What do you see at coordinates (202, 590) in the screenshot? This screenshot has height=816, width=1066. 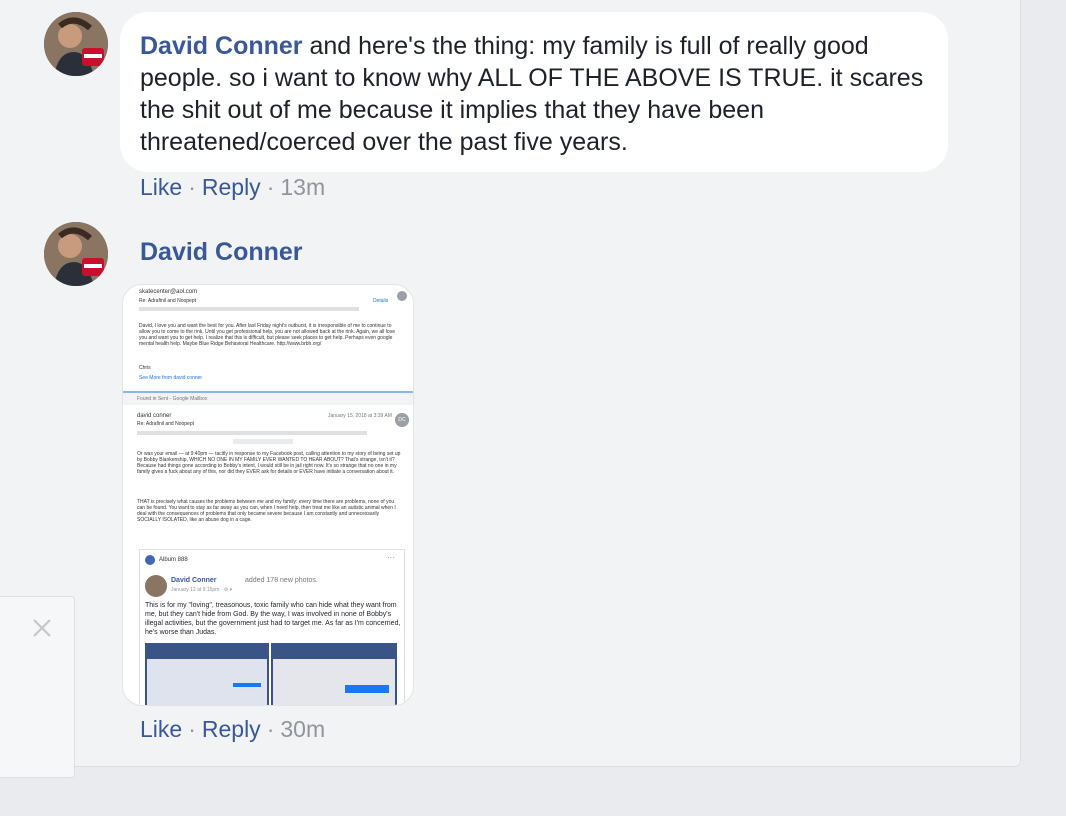 I see `post-time: January 12 at 9:15pm · ⚙ ▾` at bounding box center [202, 590].